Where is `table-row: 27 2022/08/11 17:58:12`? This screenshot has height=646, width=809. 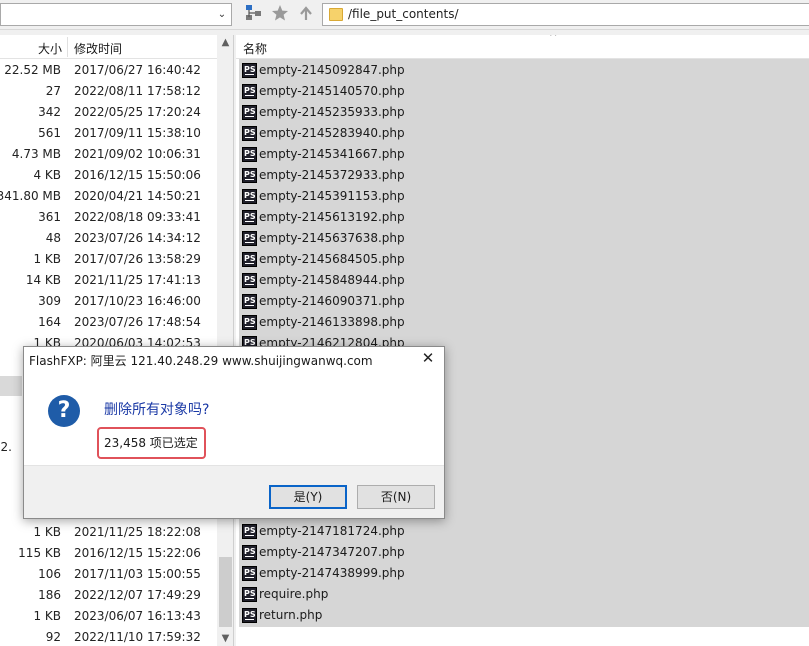
table-row: 27 2022/08/11 17:58:12 is located at coordinates (108, 91).